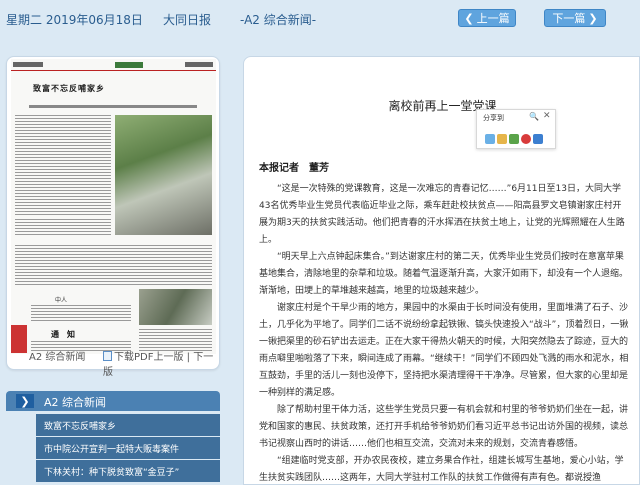 This screenshot has width=640, height=485. Describe the element at coordinates (149, 357) in the screenshot. I see `pdf-download-label: 下载PDF上一版` at that location.